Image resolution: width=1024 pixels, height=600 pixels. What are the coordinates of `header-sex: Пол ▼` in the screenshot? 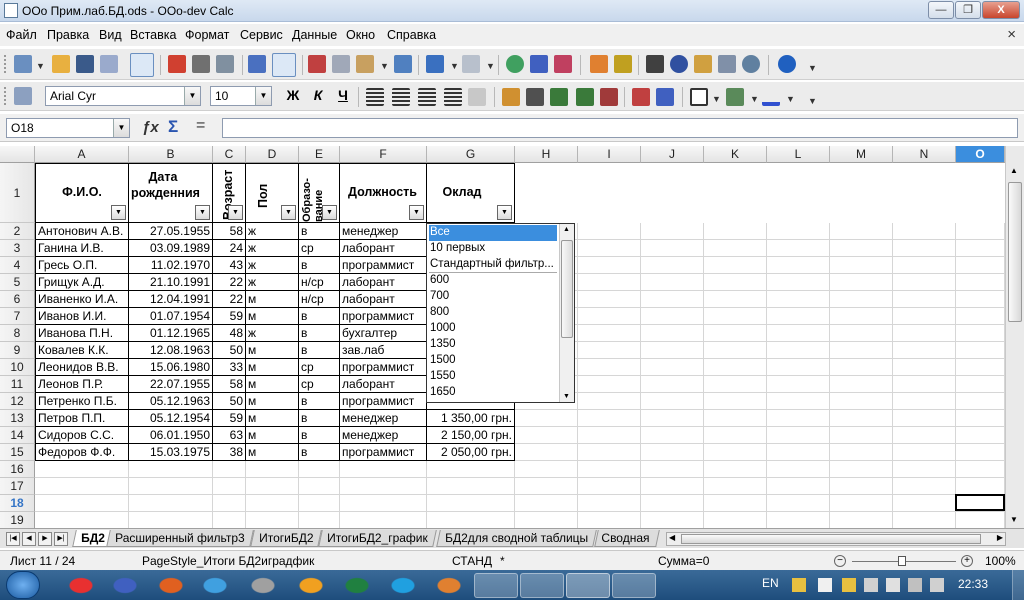 It's located at (272, 193).